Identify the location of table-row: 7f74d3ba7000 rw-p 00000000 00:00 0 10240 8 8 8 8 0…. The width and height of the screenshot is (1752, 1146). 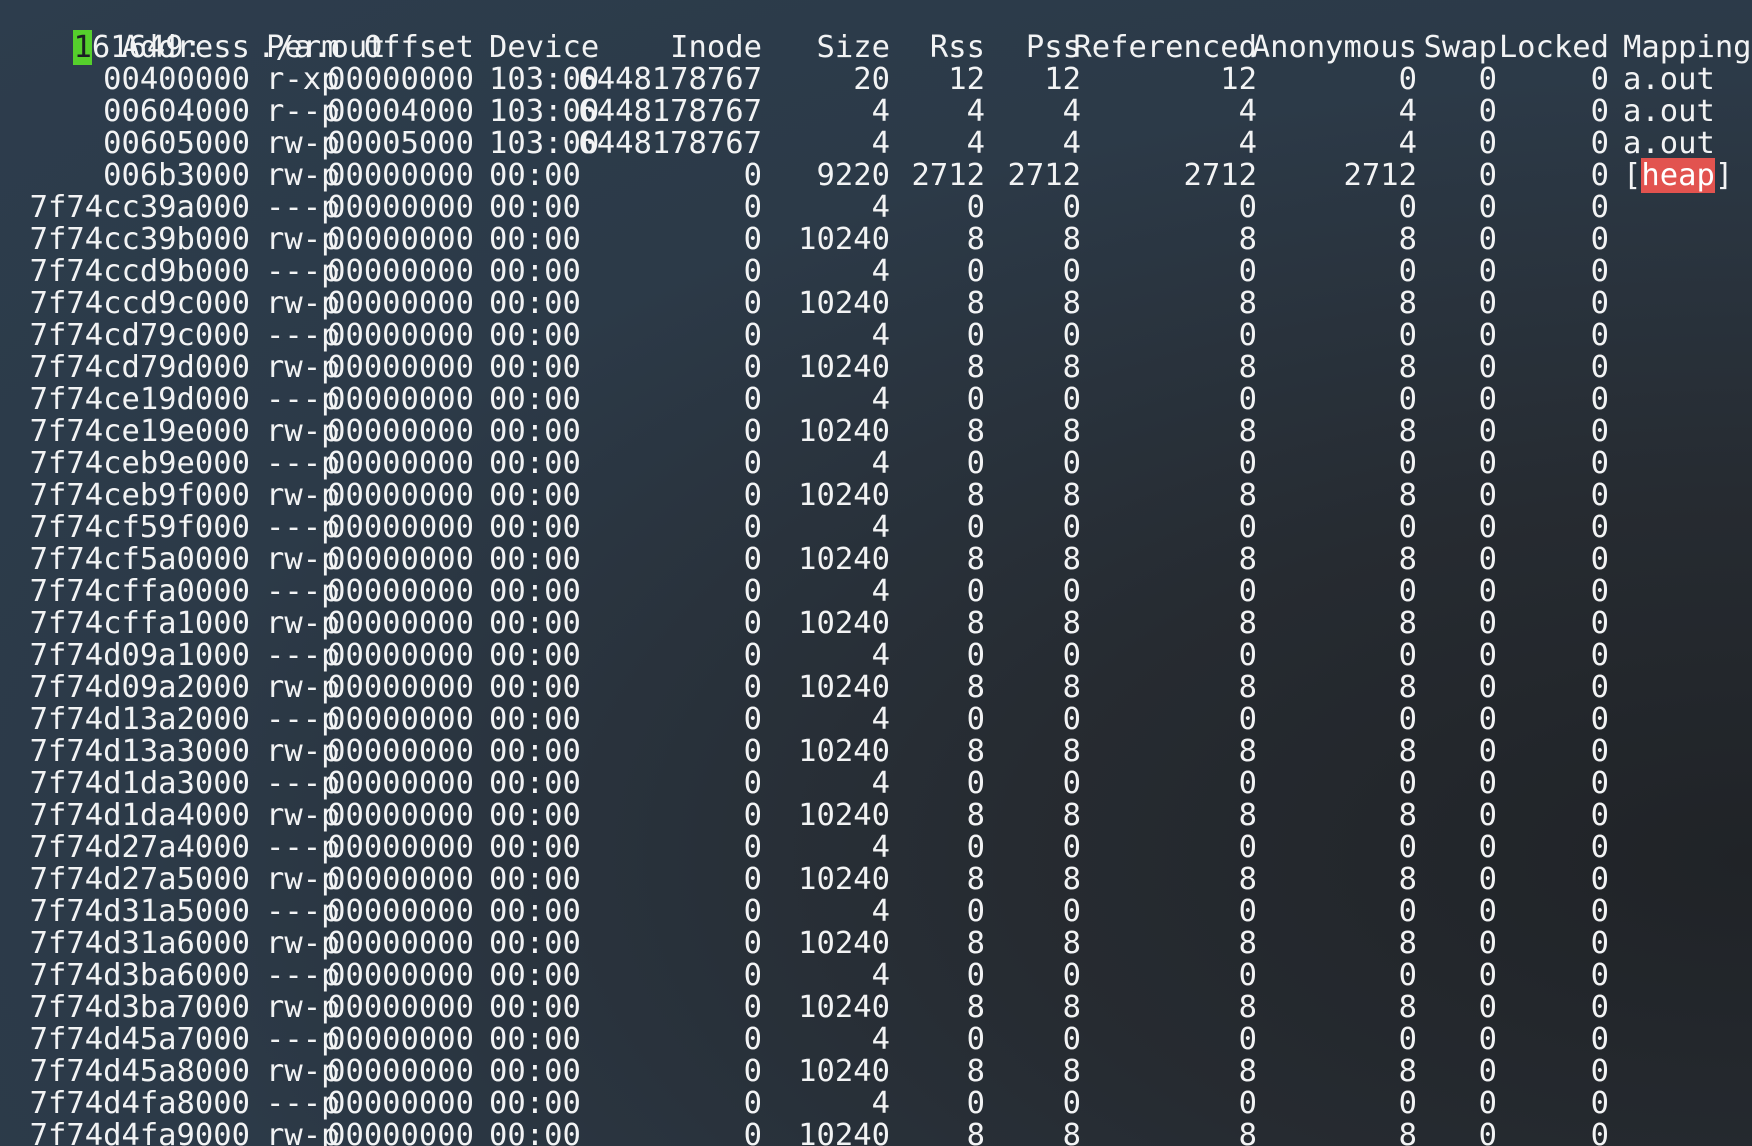
(876, 1008).